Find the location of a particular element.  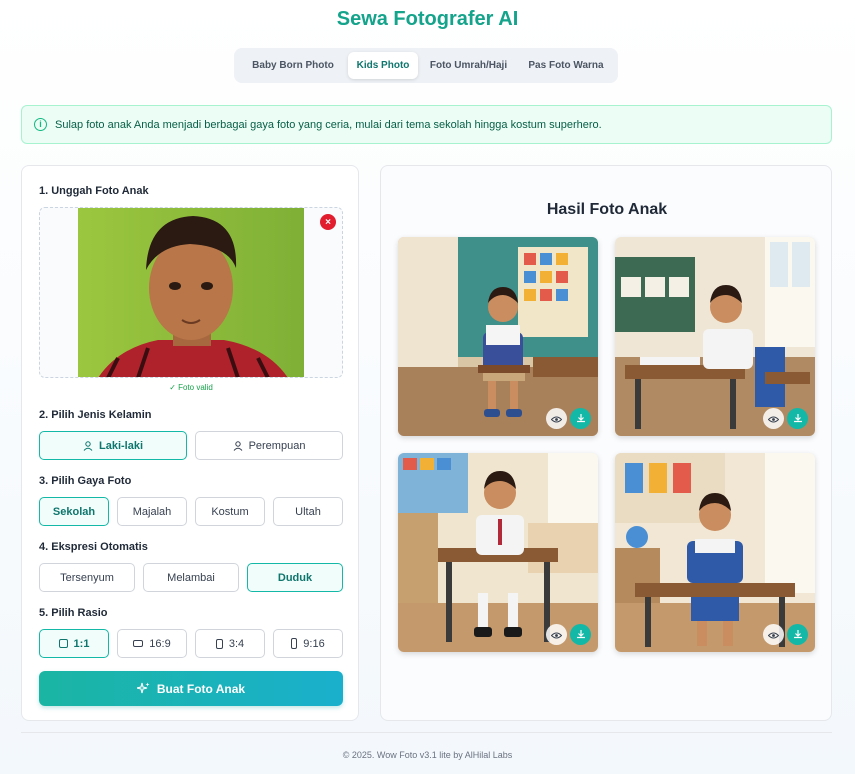

remove-photo-button: × is located at coordinates (328, 222).